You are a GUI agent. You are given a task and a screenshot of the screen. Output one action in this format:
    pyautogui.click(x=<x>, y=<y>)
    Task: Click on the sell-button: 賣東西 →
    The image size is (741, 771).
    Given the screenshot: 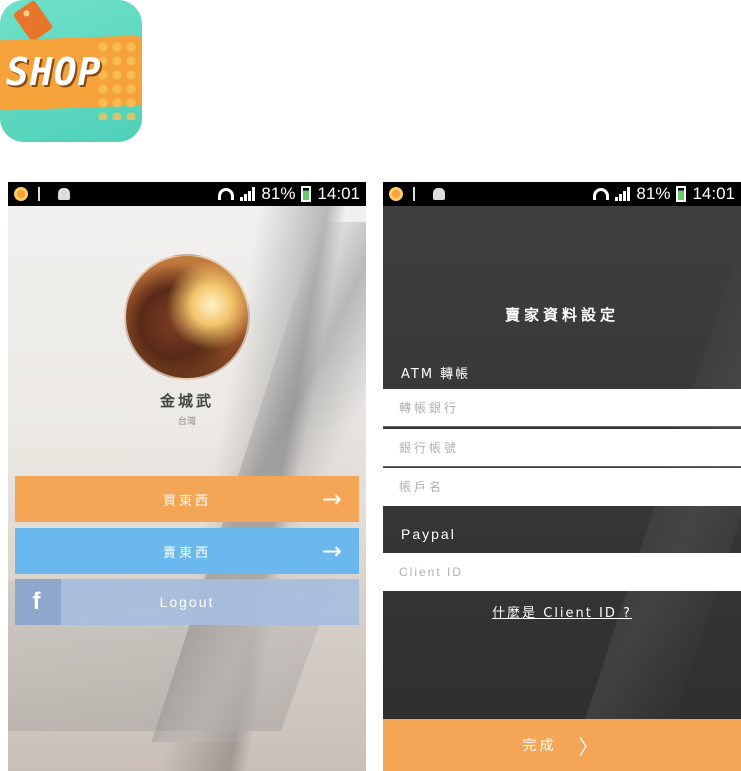 What is the action you would take?
    pyautogui.click(x=187, y=551)
    